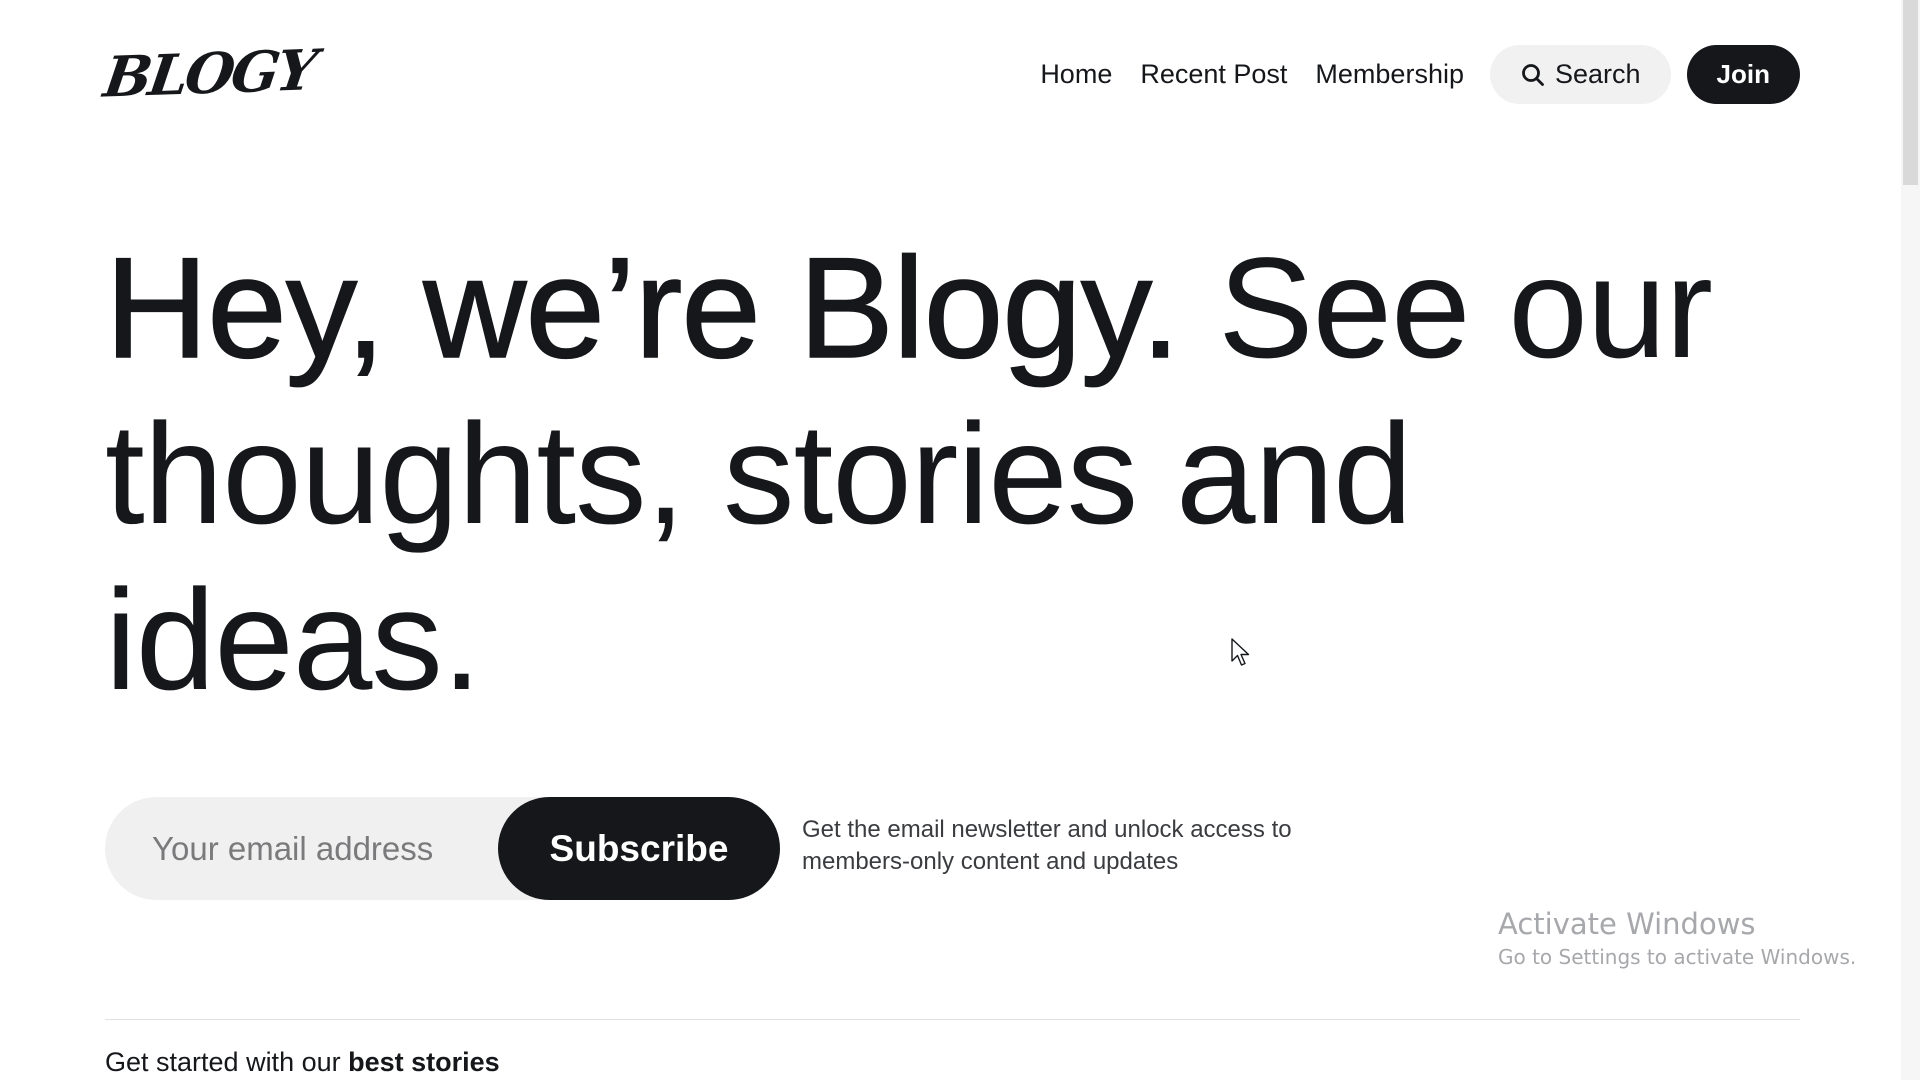  I want to click on nav-membership: Membership, so click(1389, 74).